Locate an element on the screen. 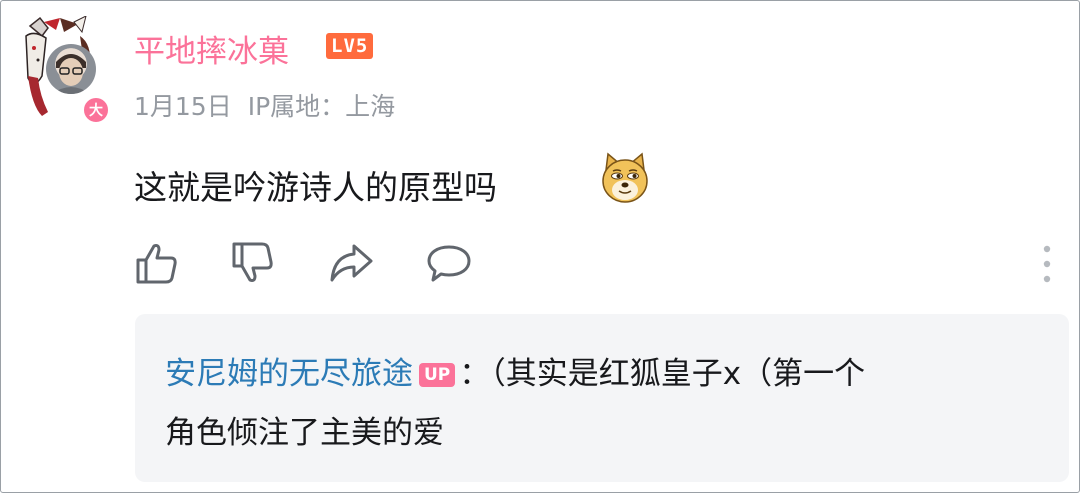 Image resolution: width=1080 pixels, height=493 pixels. thumbs-down-icon is located at coordinates (253, 263).